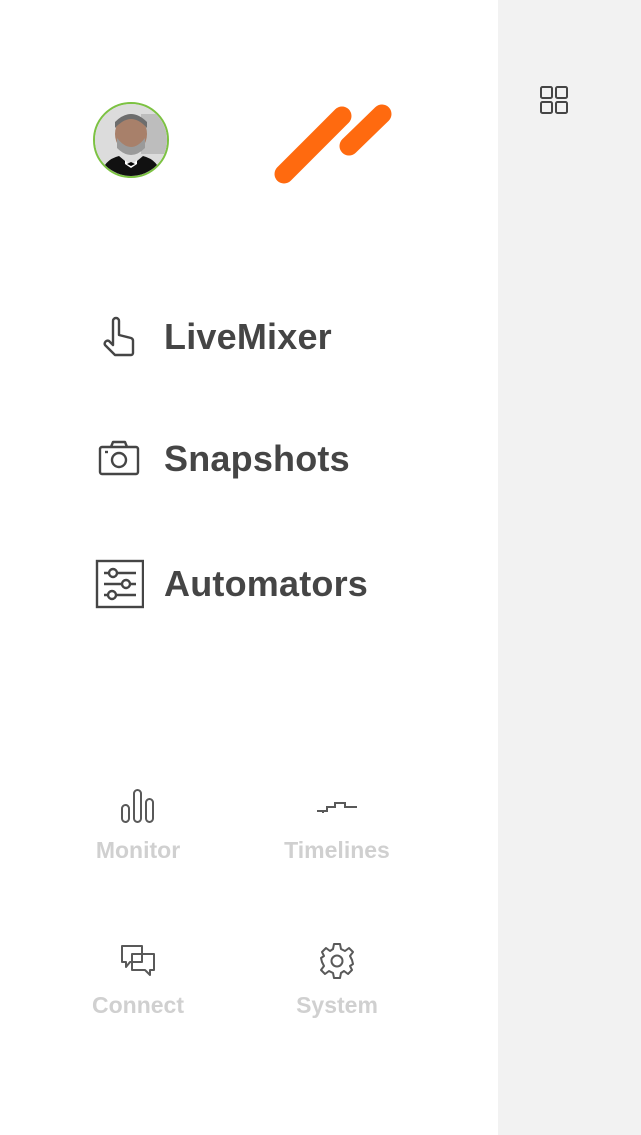 This screenshot has width=641, height=1135. I want to click on menu-item-label: Automators, so click(266, 583).